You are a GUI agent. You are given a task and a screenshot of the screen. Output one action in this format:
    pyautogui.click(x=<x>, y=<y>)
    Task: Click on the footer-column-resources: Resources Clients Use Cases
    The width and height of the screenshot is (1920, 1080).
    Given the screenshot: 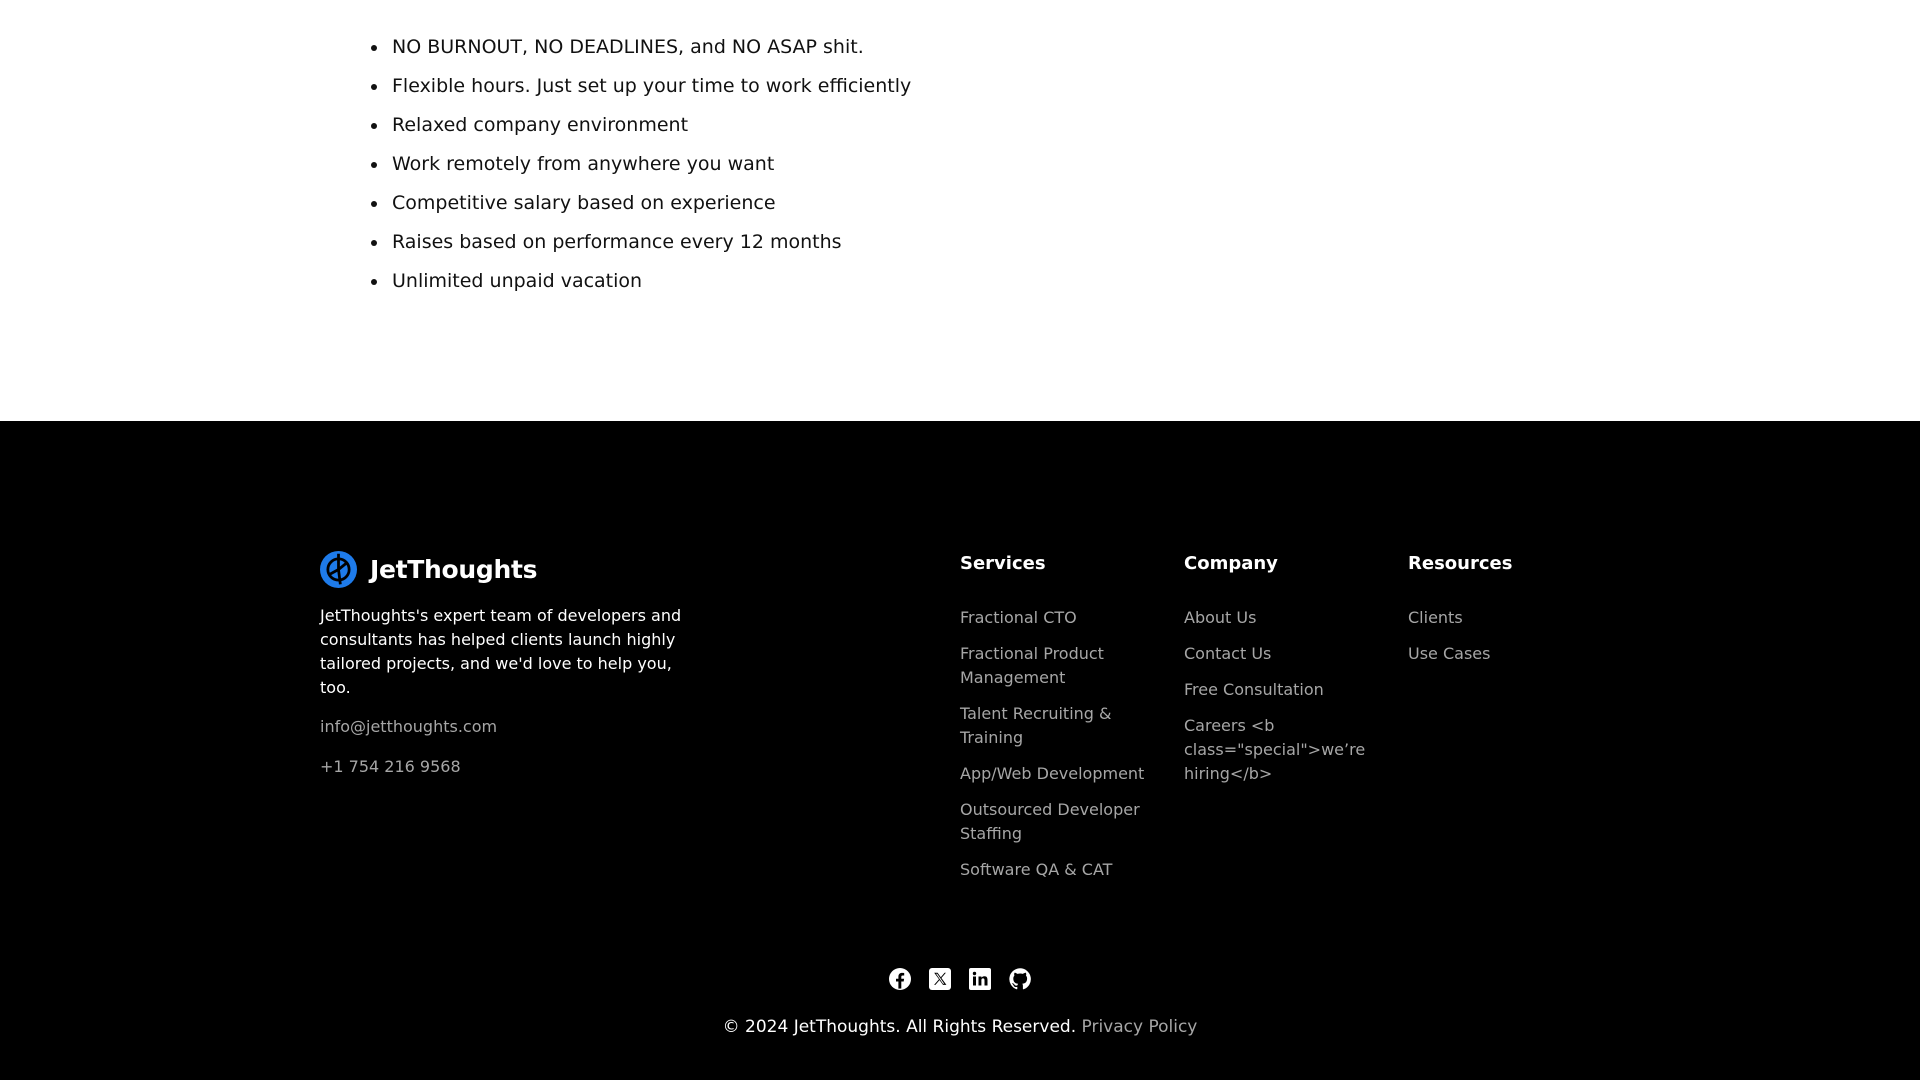 What is the action you would take?
    pyautogui.click(x=1503, y=614)
    